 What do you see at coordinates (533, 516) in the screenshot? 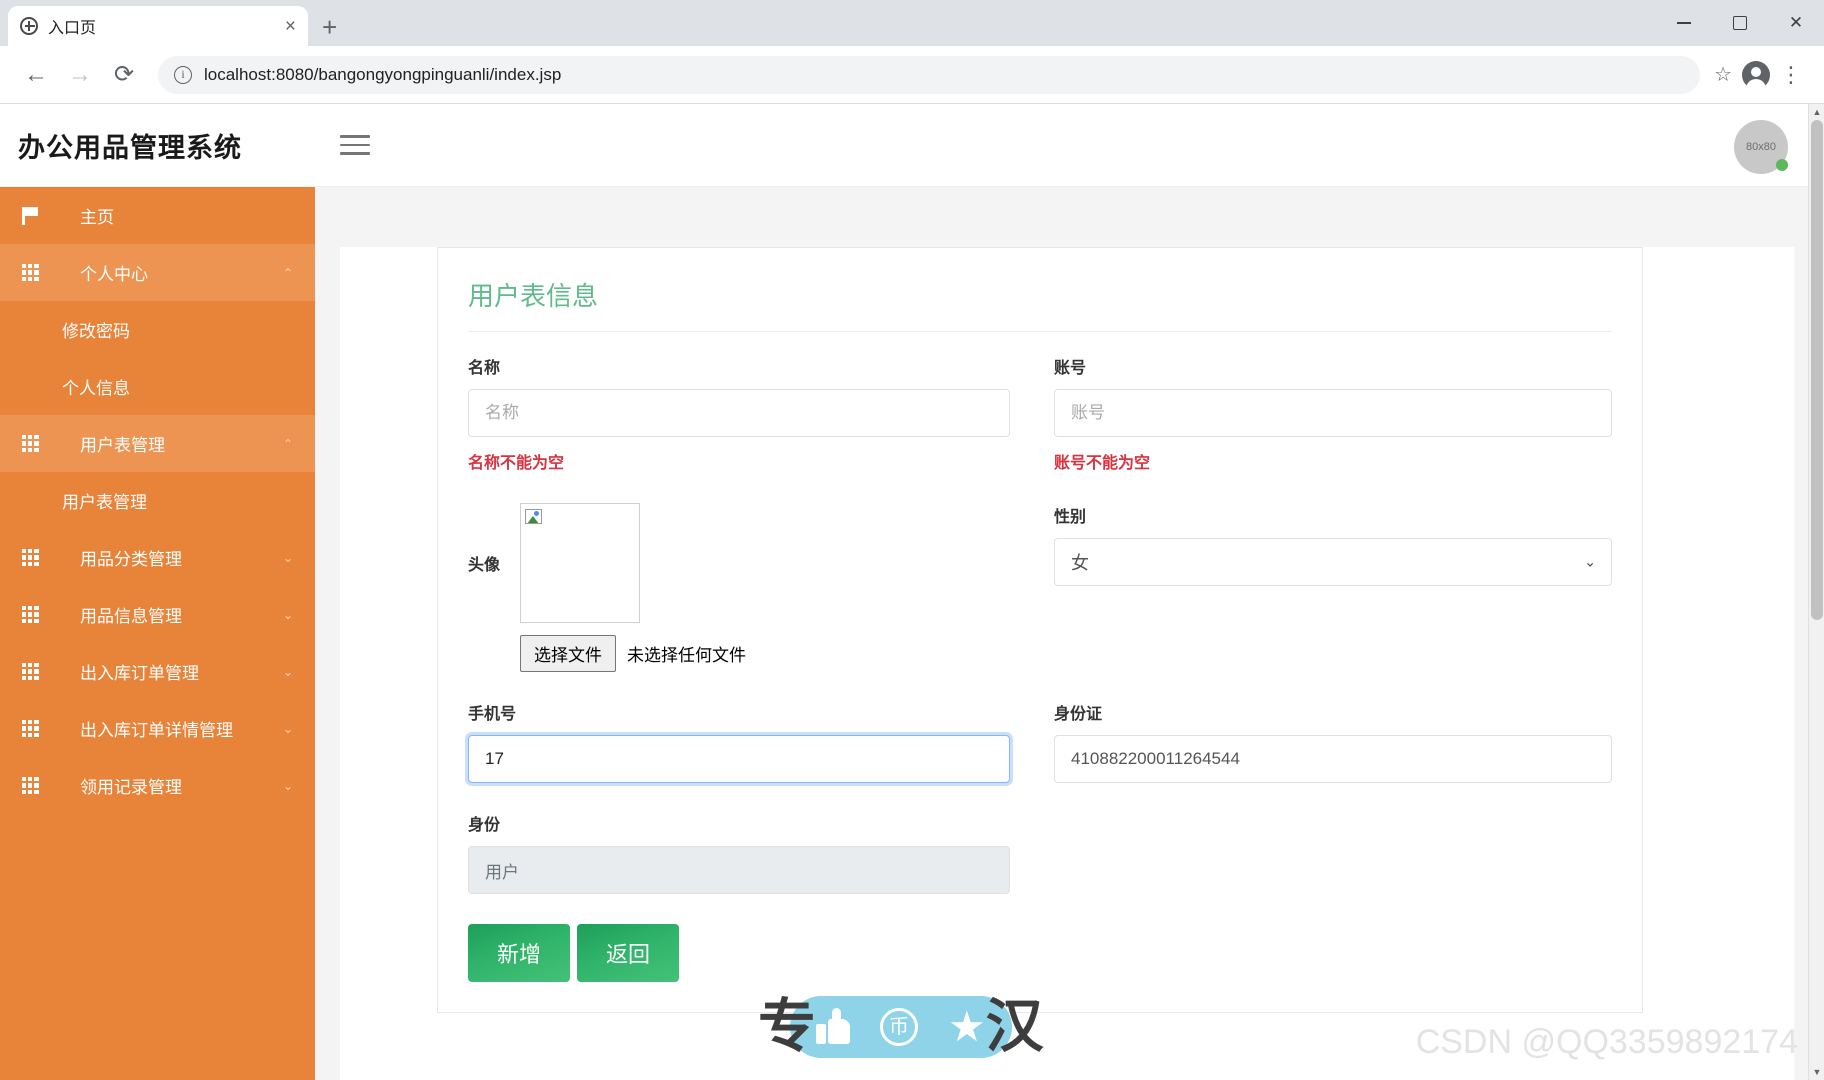
I see `broken-image-icon` at bounding box center [533, 516].